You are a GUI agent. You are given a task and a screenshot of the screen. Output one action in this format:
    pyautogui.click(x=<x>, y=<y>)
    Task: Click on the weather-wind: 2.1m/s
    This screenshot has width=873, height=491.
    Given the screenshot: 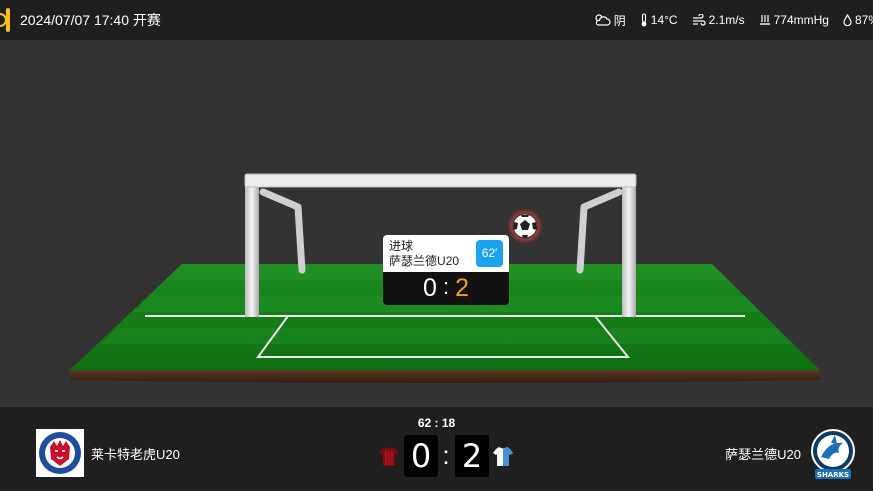 What is the action you would take?
    pyautogui.click(x=718, y=20)
    